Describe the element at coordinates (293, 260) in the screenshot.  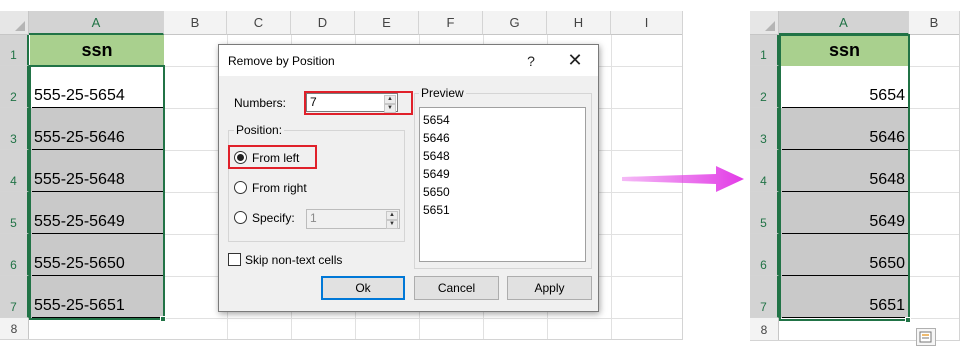
I see `skip-non-text-label: Skip non-text cells` at that location.